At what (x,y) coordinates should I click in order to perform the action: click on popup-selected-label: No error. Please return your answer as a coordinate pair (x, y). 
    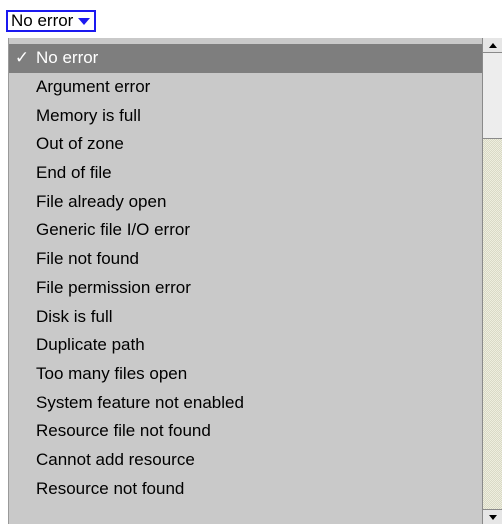
    Looking at the image, I should click on (42, 20).